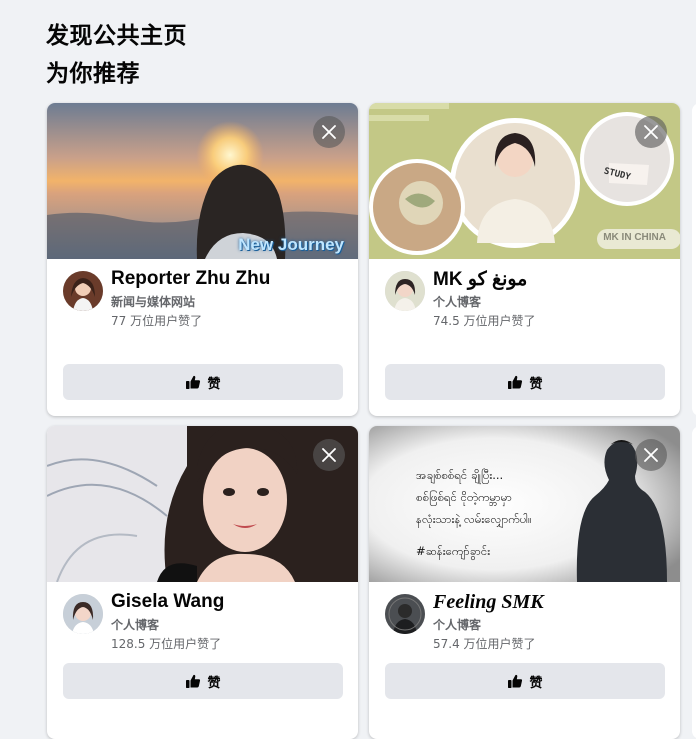 The width and height of the screenshot is (696, 739). I want to click on cover-photo: STUDY MK IN CHINA, so click(524, 181).